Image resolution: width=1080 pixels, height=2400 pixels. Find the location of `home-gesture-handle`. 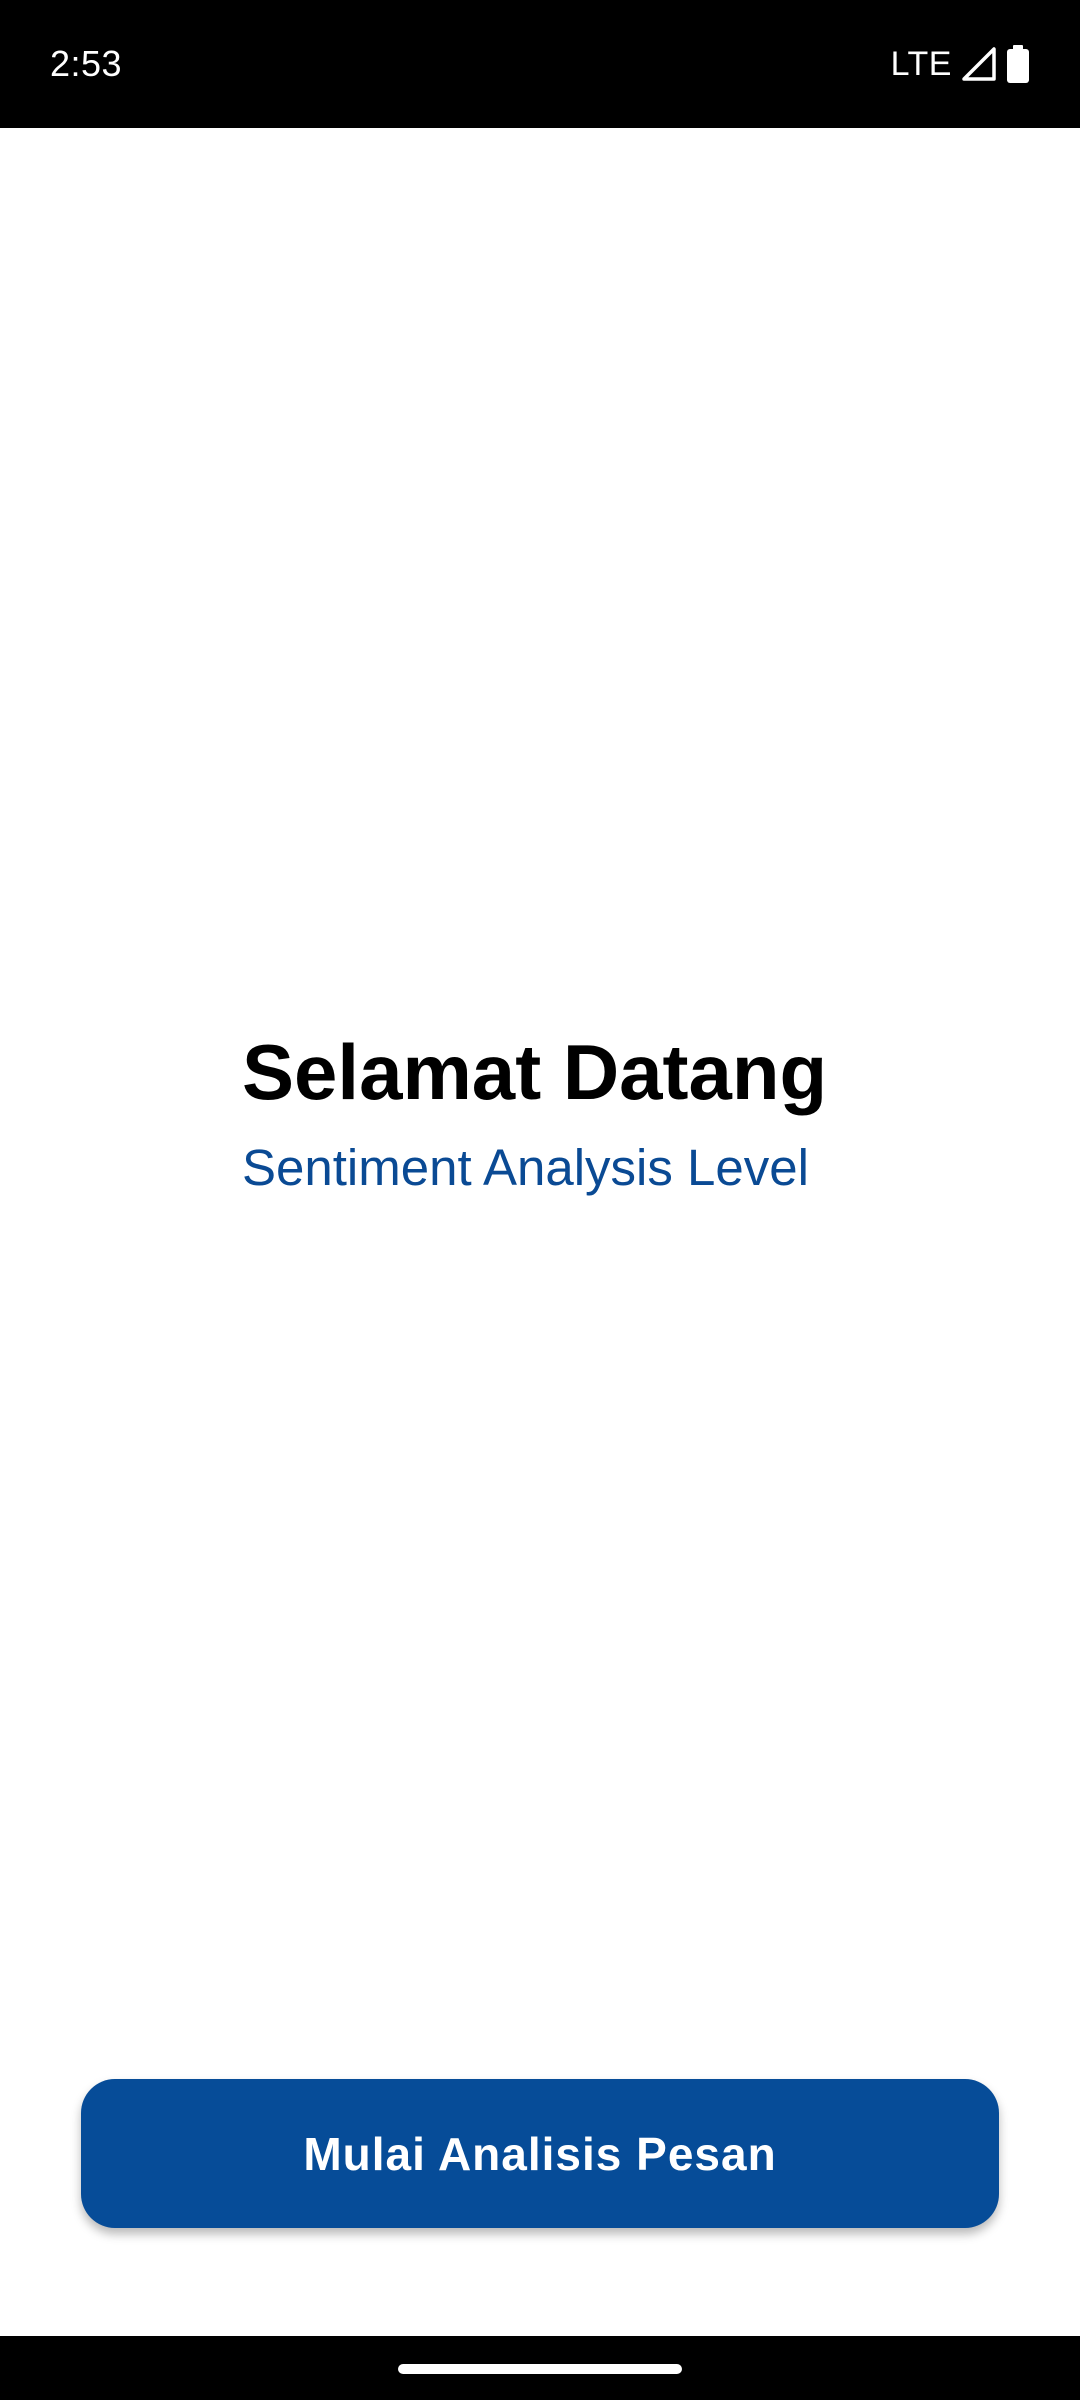

home-gesture-handle is located at coordinates (540, 2369).